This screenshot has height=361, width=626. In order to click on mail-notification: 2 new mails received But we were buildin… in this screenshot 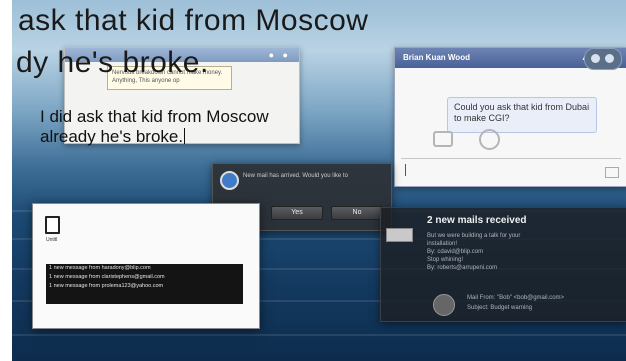, I will do `click(503, 264)`.